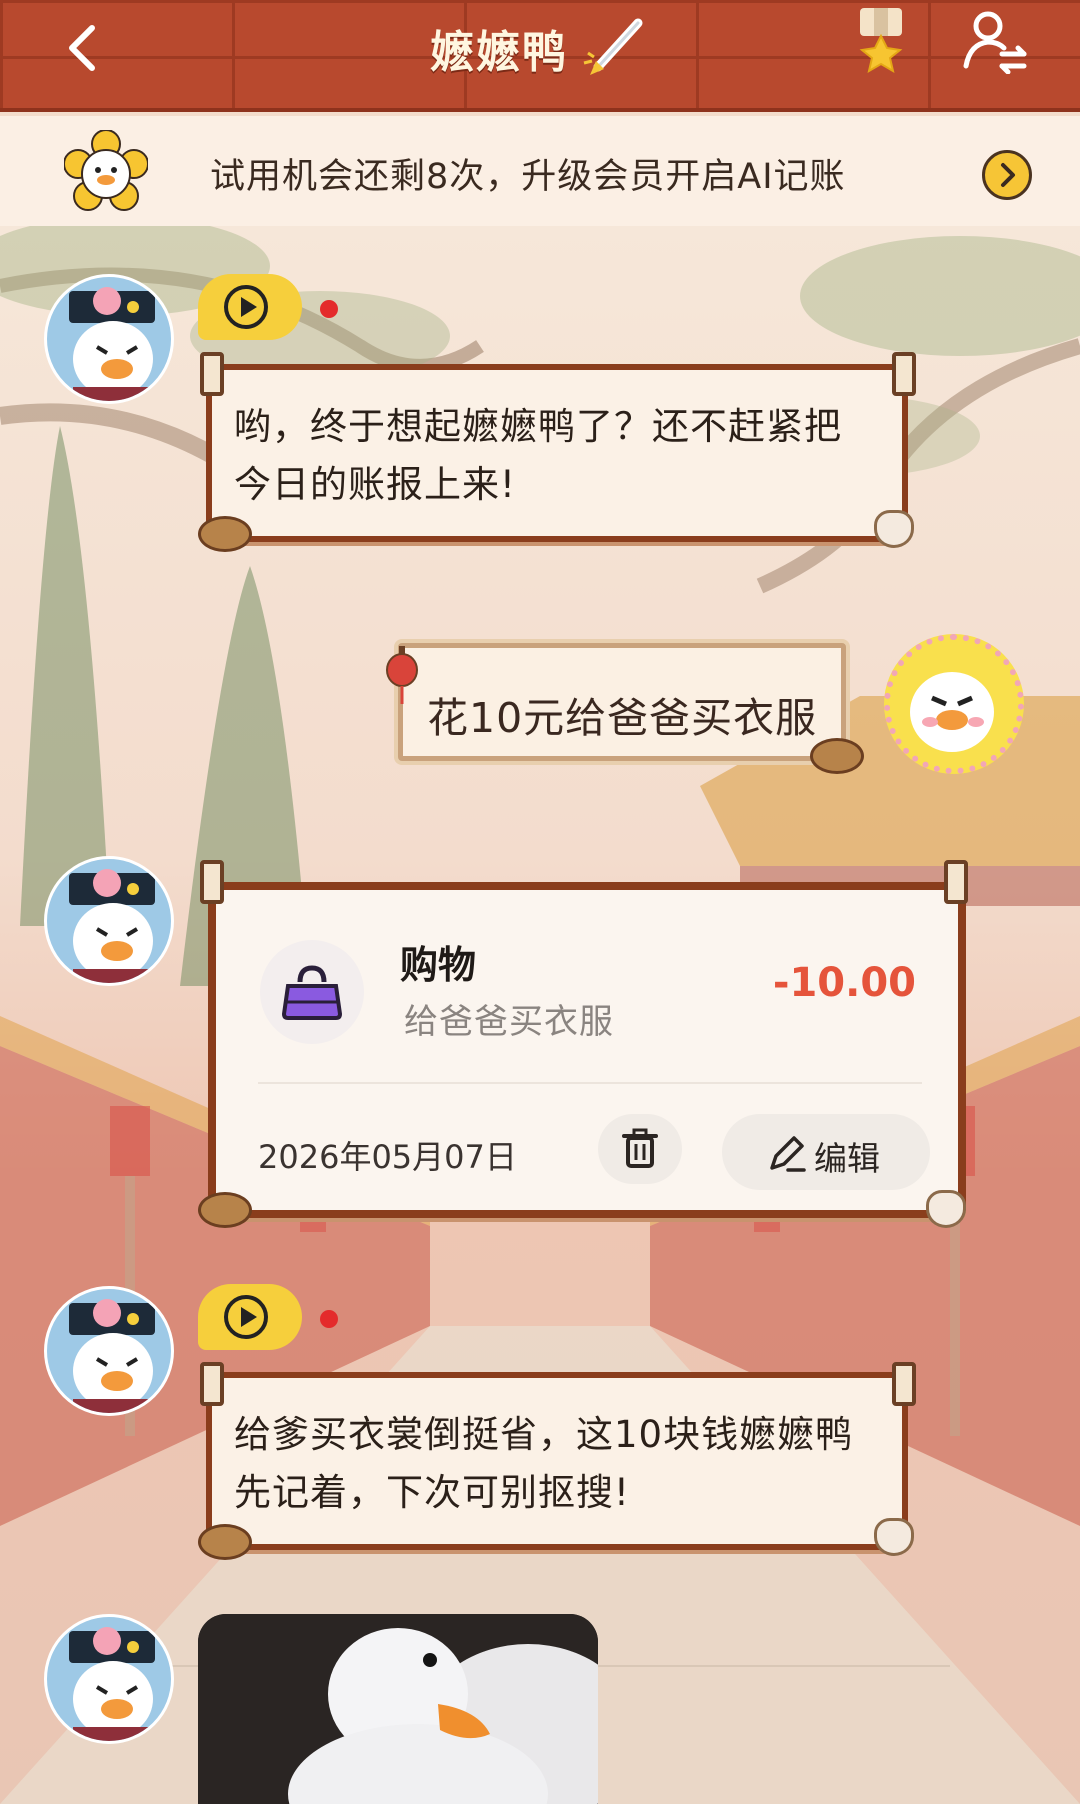 Image resolution: width=1080 pixels, height=1804 pixels. I want to click on user-message-bubble: 花10元给爸爸买衣服, so click(622, 702).